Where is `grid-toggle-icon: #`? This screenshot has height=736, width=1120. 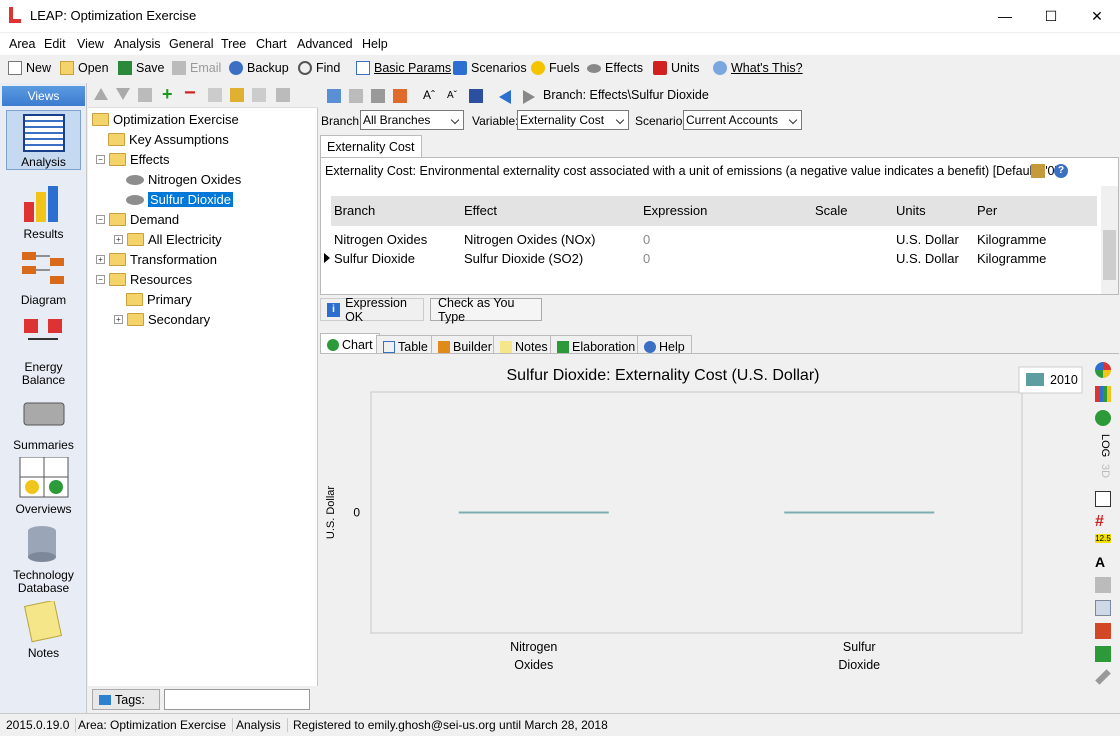
grid-toggle-icon: # is located at coordinates (1103, 522).